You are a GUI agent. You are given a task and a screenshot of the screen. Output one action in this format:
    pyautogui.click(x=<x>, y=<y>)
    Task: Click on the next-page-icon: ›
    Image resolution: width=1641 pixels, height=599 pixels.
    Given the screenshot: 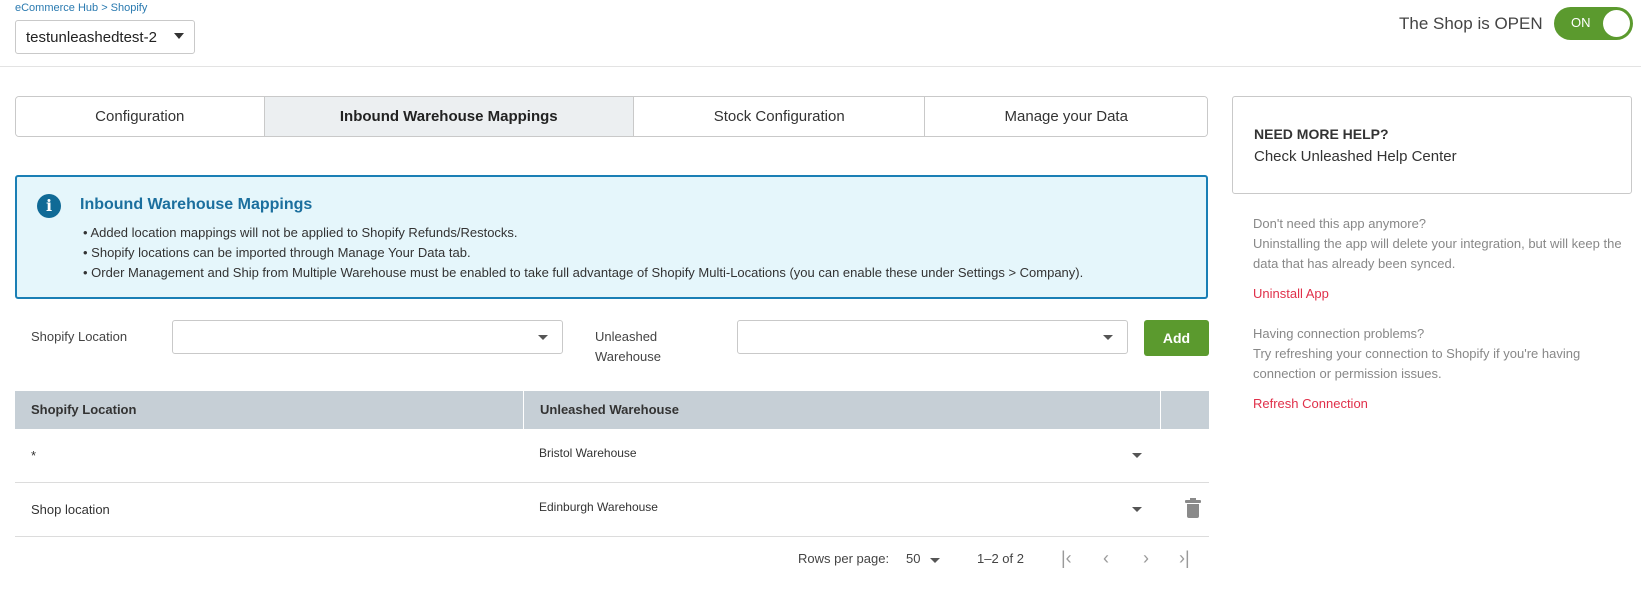 What is the action you would take?
    pyautogui.click(x=1146, y=558)
    